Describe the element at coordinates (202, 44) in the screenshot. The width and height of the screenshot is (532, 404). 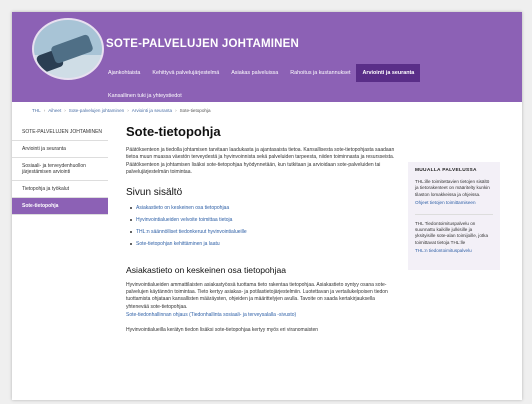
I see `site-title: SOTE-PALVELUJEN JOHTAMINEN` at that location.